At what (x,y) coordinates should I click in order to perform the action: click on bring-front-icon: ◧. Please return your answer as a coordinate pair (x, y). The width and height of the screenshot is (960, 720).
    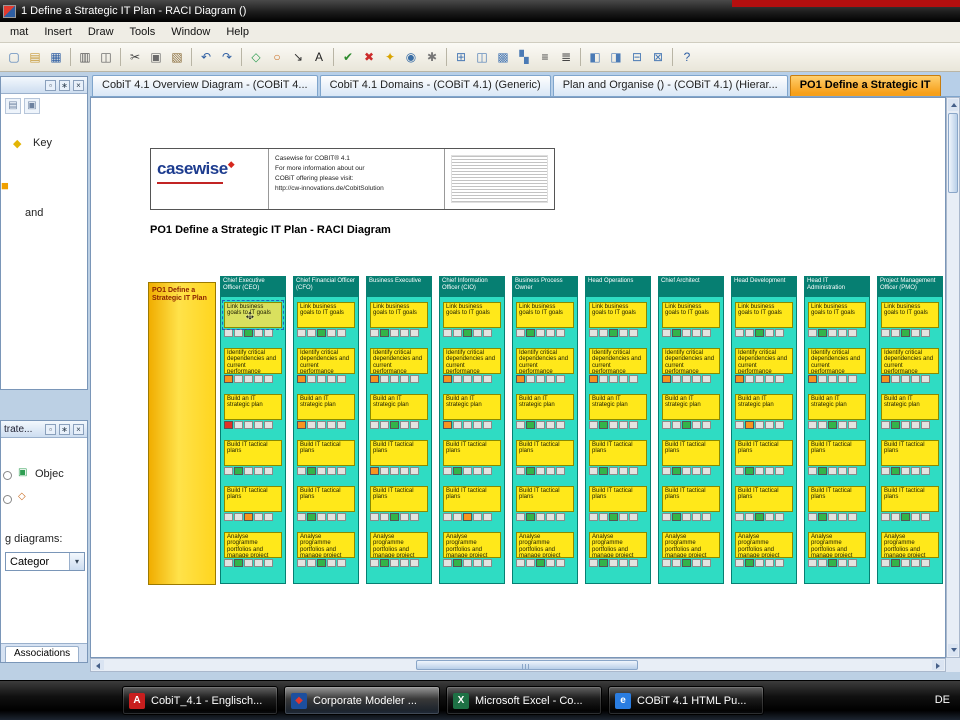
    Looking at the image, I should click on (595, 57).